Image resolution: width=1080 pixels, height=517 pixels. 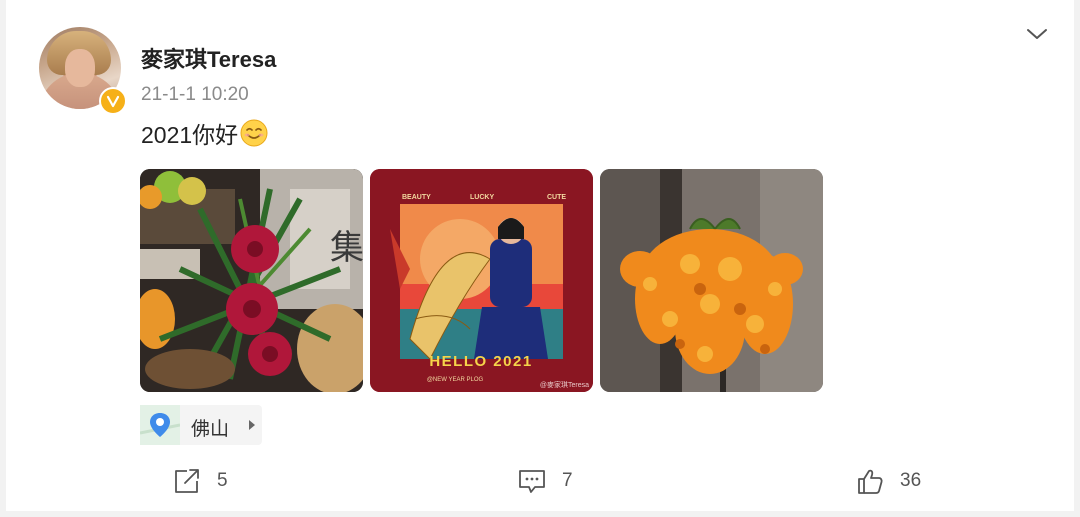 What do you see at coordinates (222, 480) in the screenshot?
I see `repost-count: 5` at bounding box center [222, 480].